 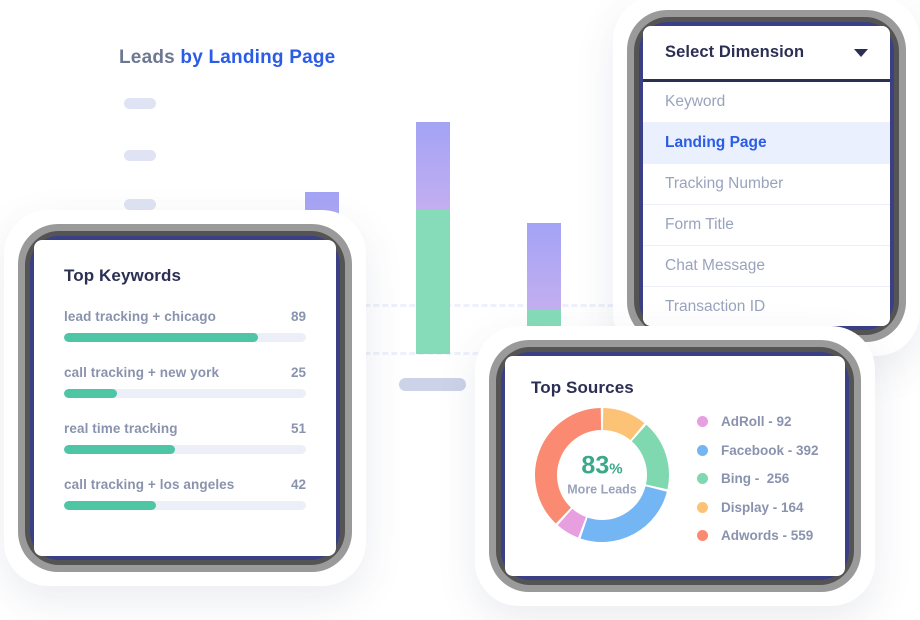 What do you see at coordinates (123, 275) in the screenshot?
I see `top-keywords-title: Top Keywords` at bounding box center [123, 275].